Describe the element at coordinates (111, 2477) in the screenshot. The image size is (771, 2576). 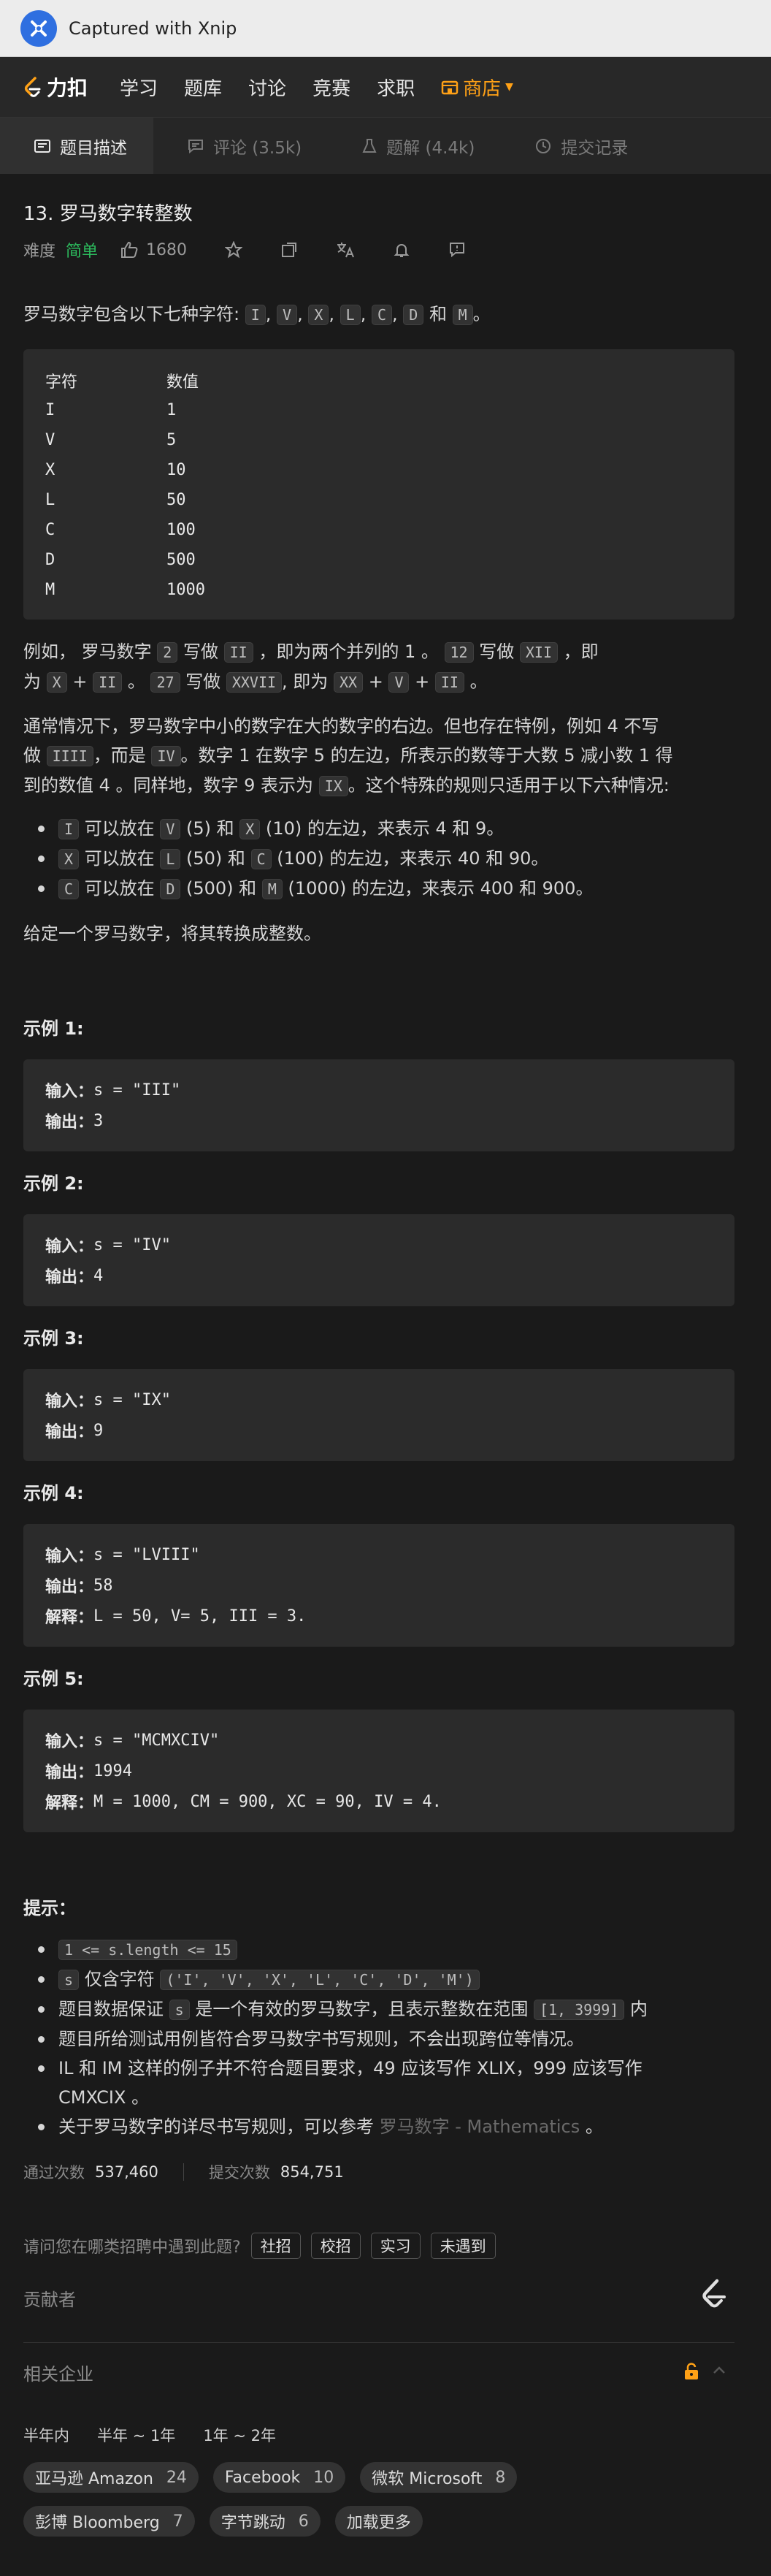
I see `company-tag: 亚马逊 Amazon 24` at that location.